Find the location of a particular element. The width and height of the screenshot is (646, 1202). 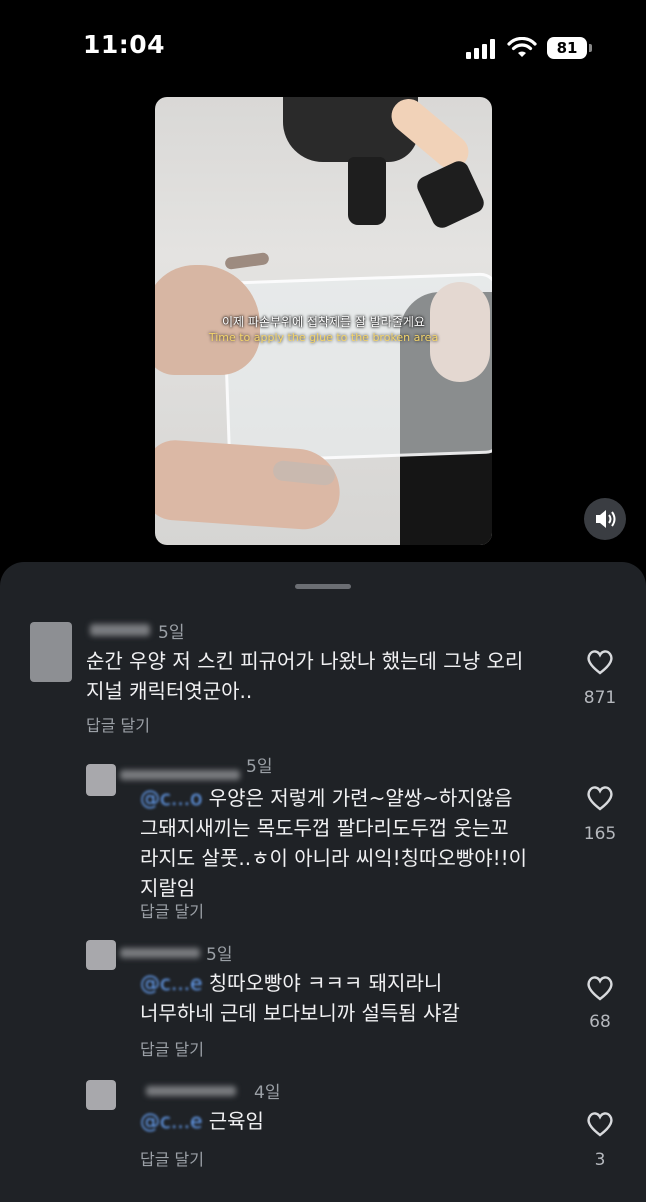

comment-date: 4일 is located at coordinates (267, 1093).